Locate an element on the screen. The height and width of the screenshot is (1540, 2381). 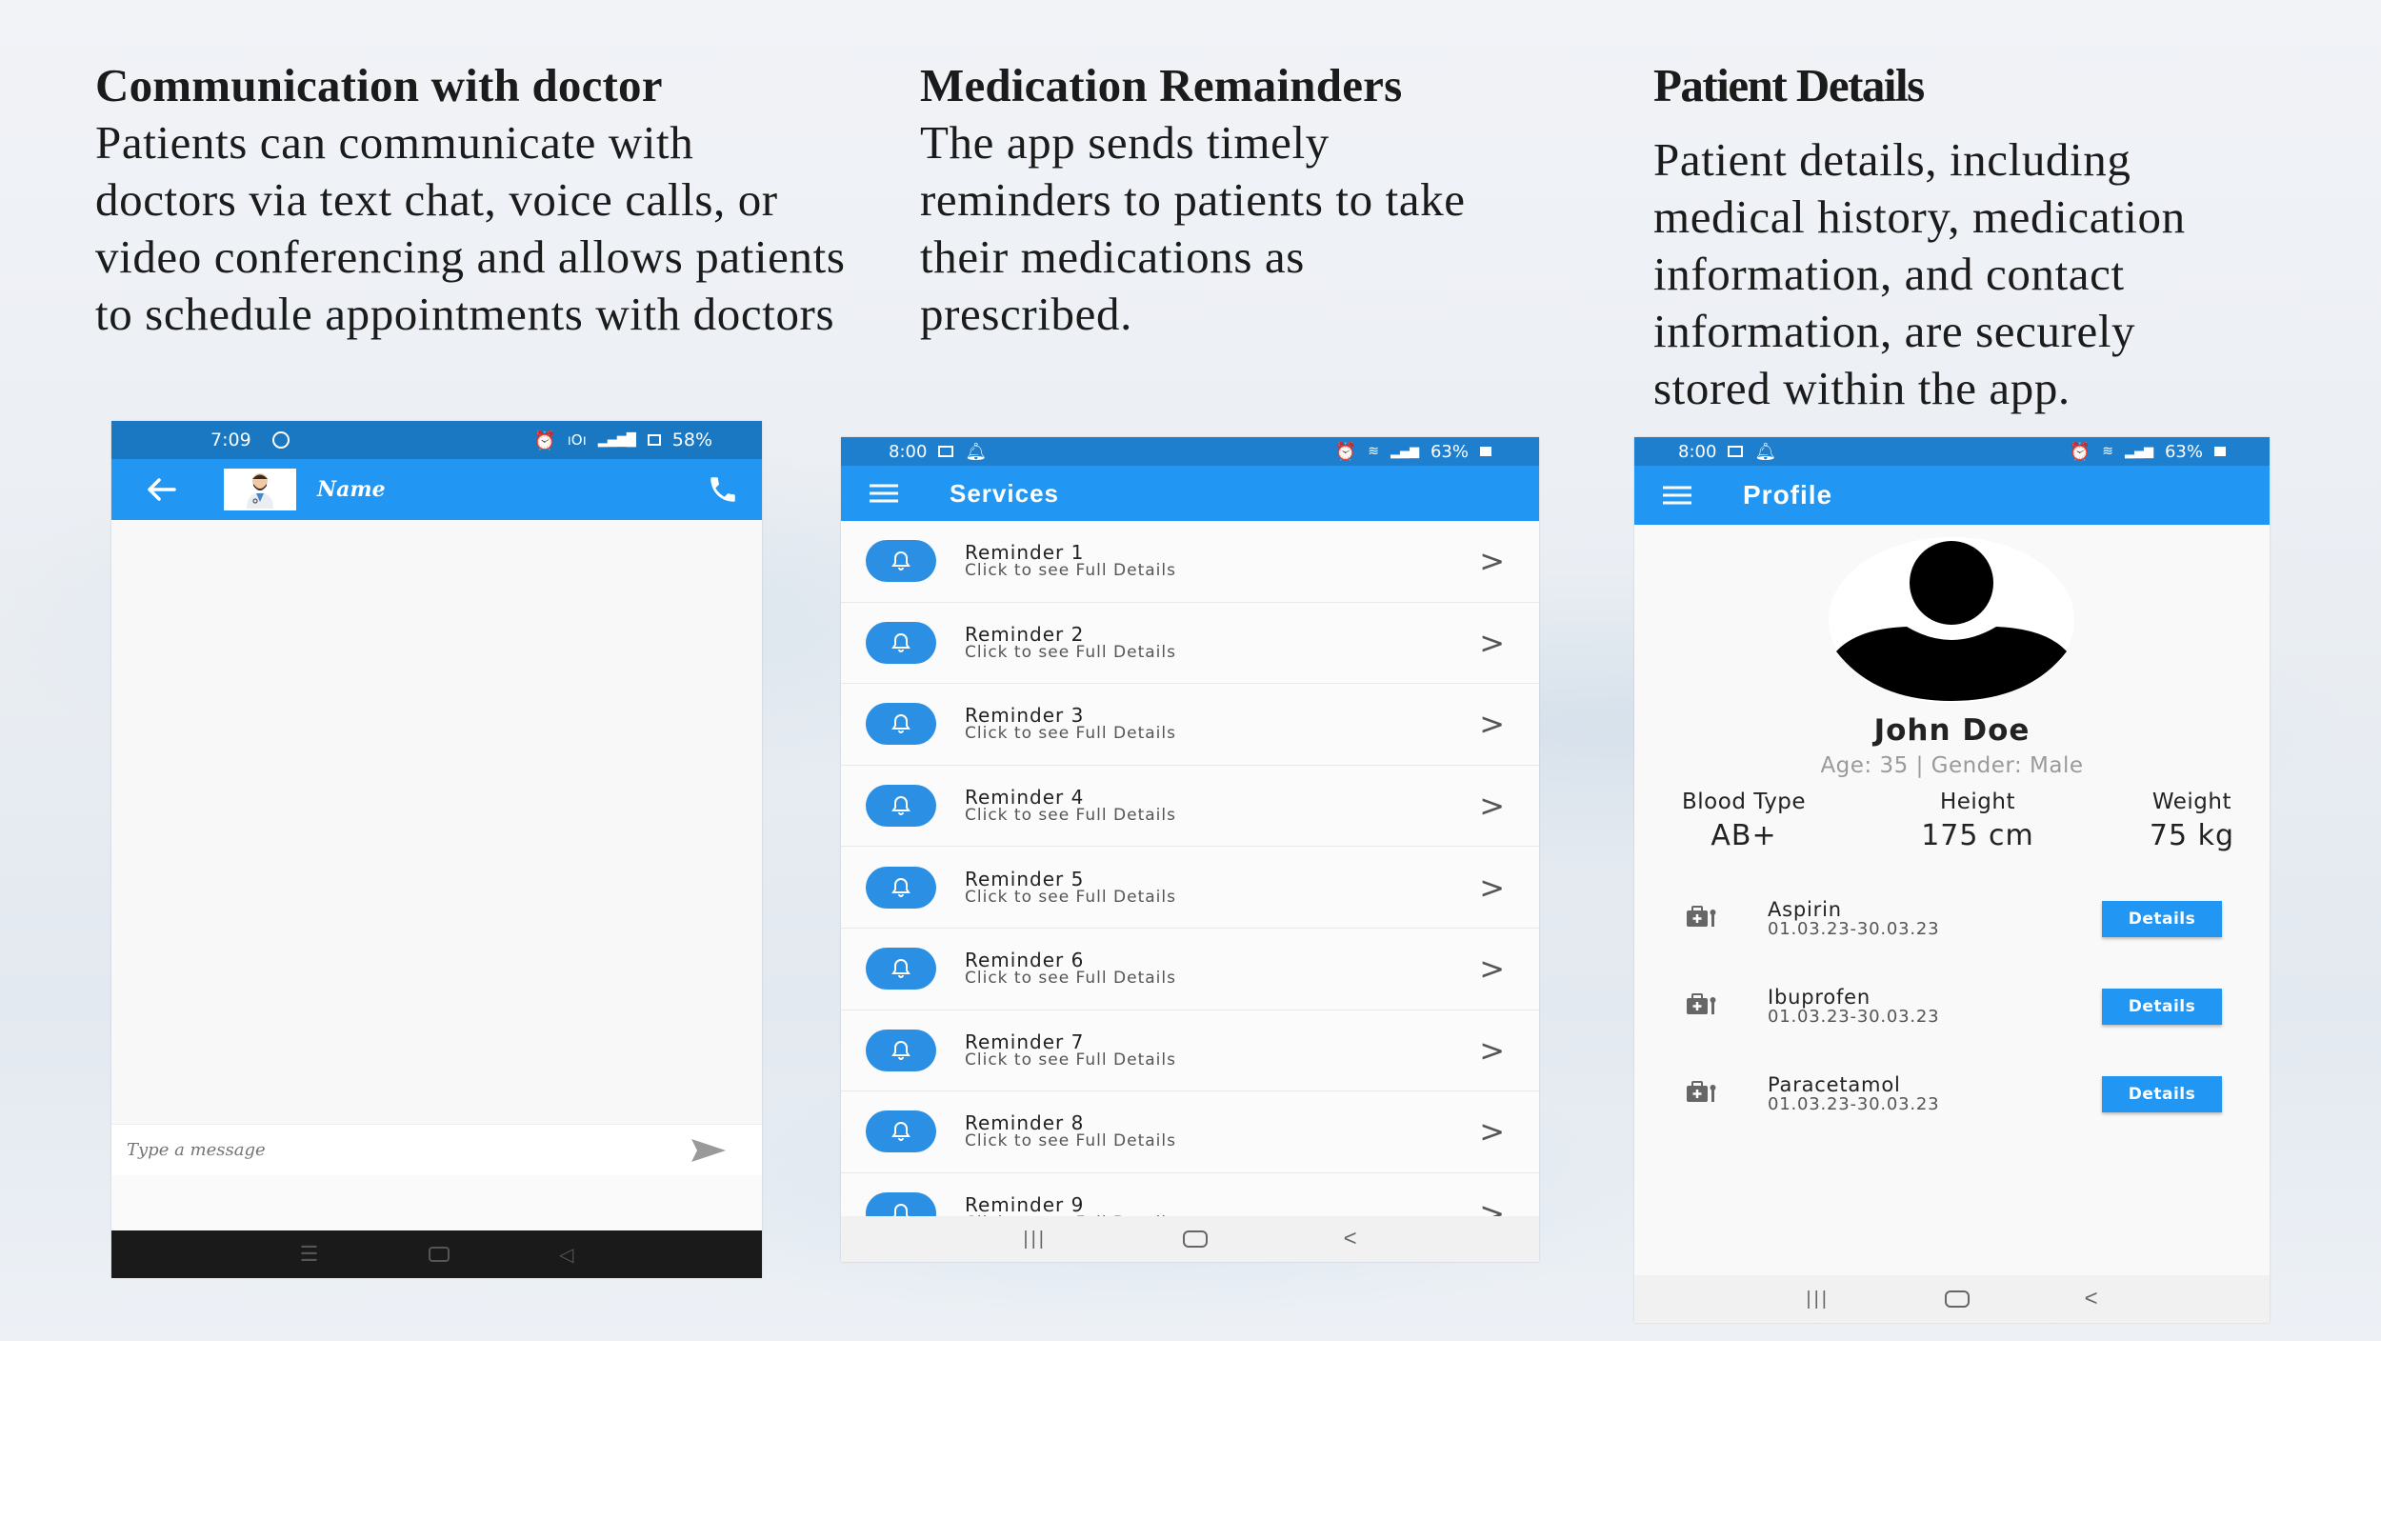
gallery-icon is located at coordinates (1736, 451).